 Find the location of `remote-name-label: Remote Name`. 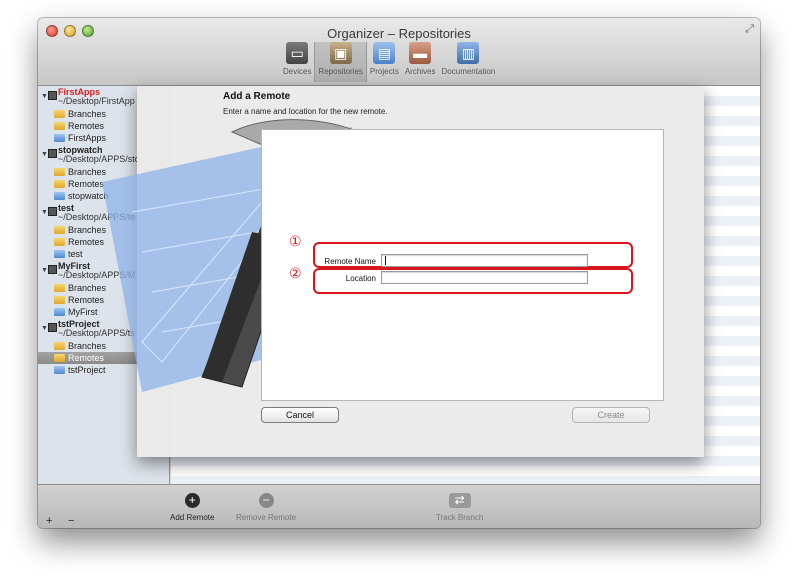

remote-name-label: Remote Name is located at coordinates (350, 261).